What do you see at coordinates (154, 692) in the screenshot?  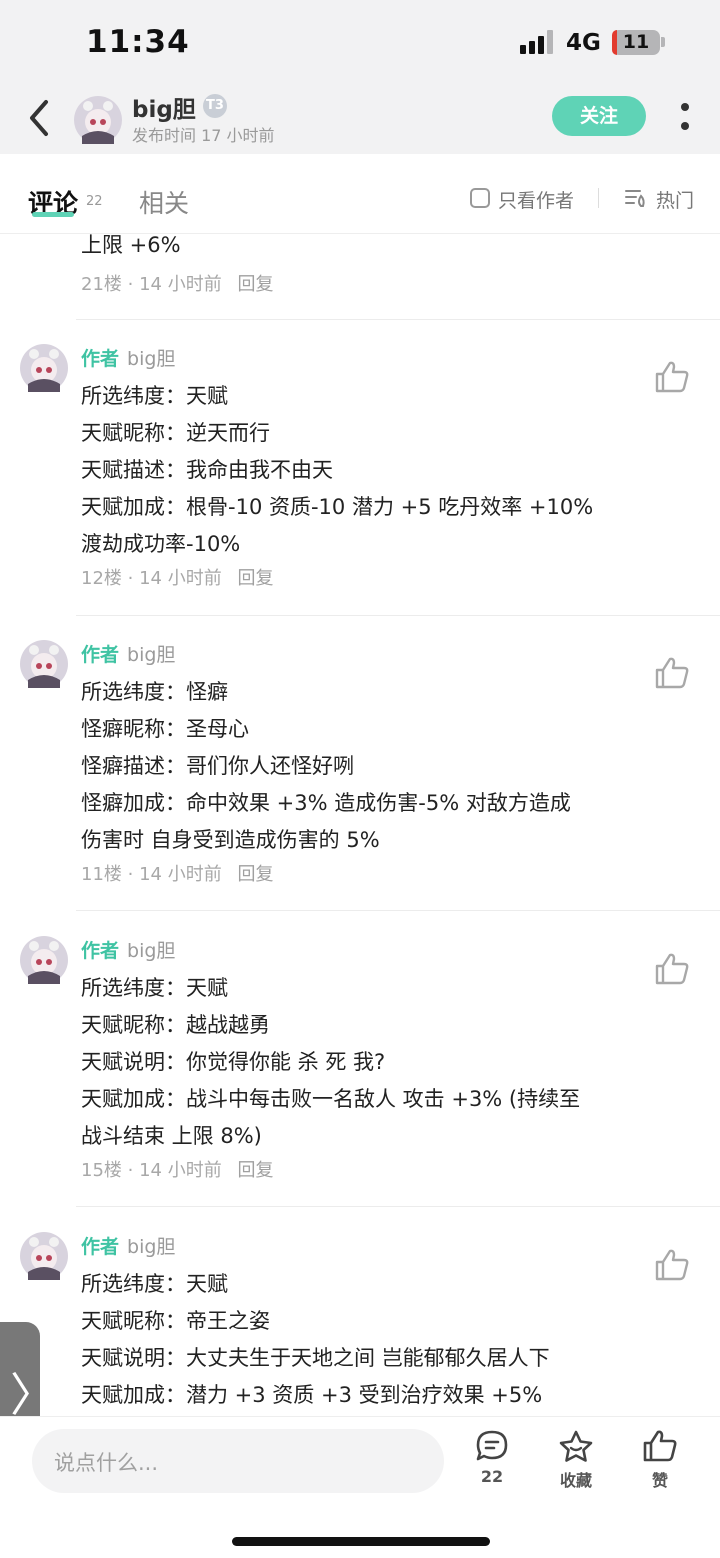 I see `comment-text-line: 所选纬度：怪癖` at bounding box center [154, 692].